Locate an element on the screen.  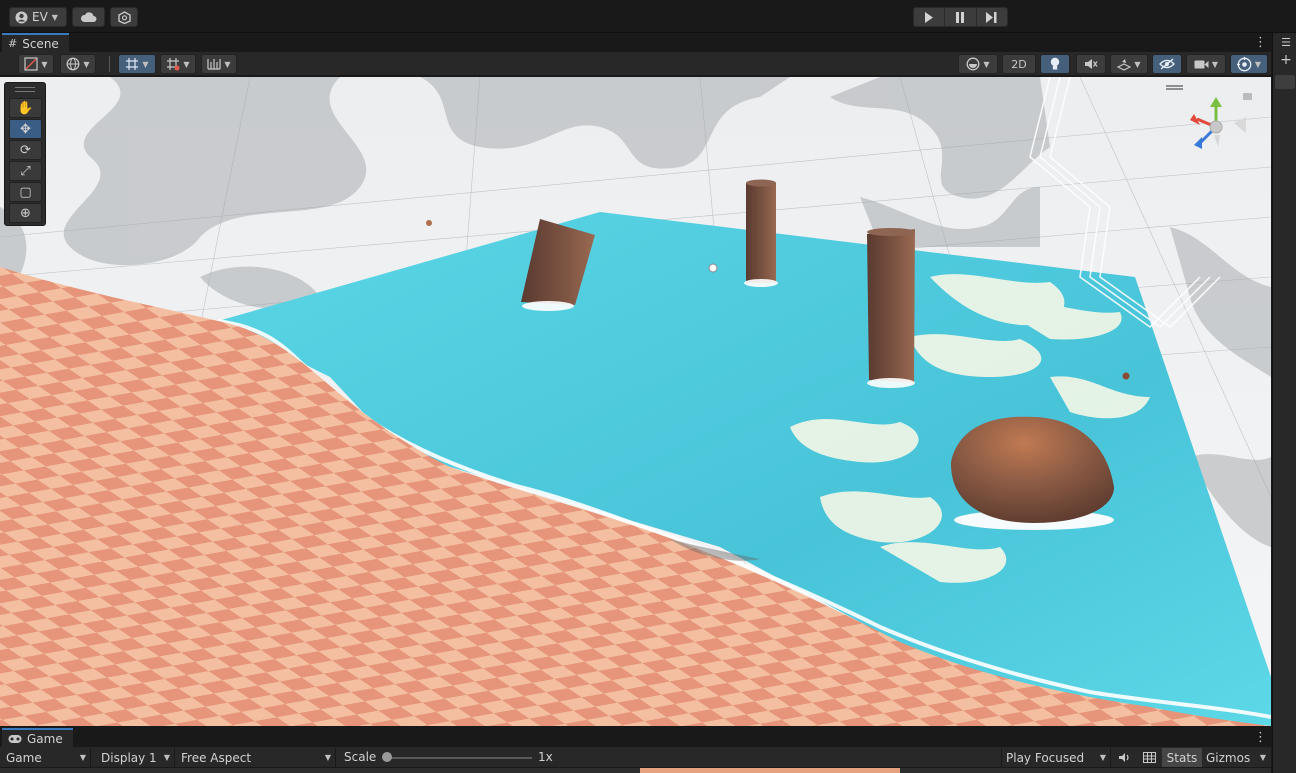
effects-icon is located at coordinates (1124, 65).